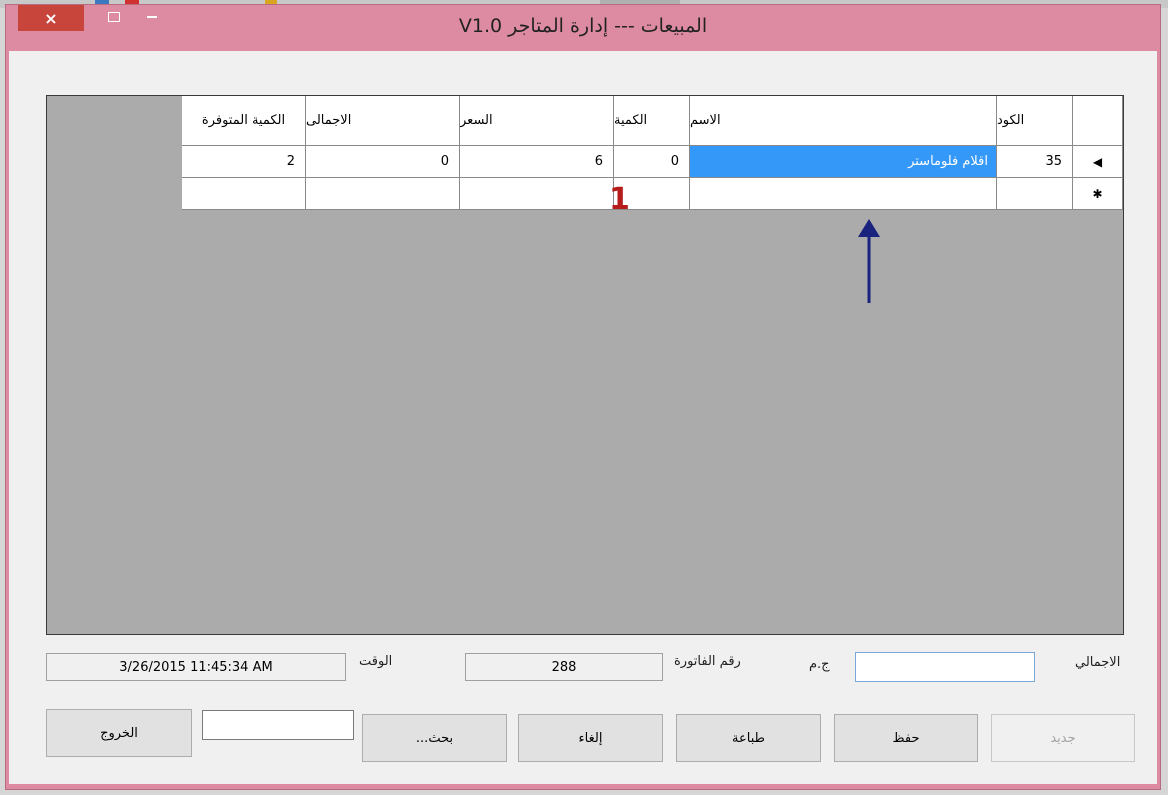 The width and height of the screenshot is (1168, 795). I want to click on save-button: حفظ, so click(906, 738).